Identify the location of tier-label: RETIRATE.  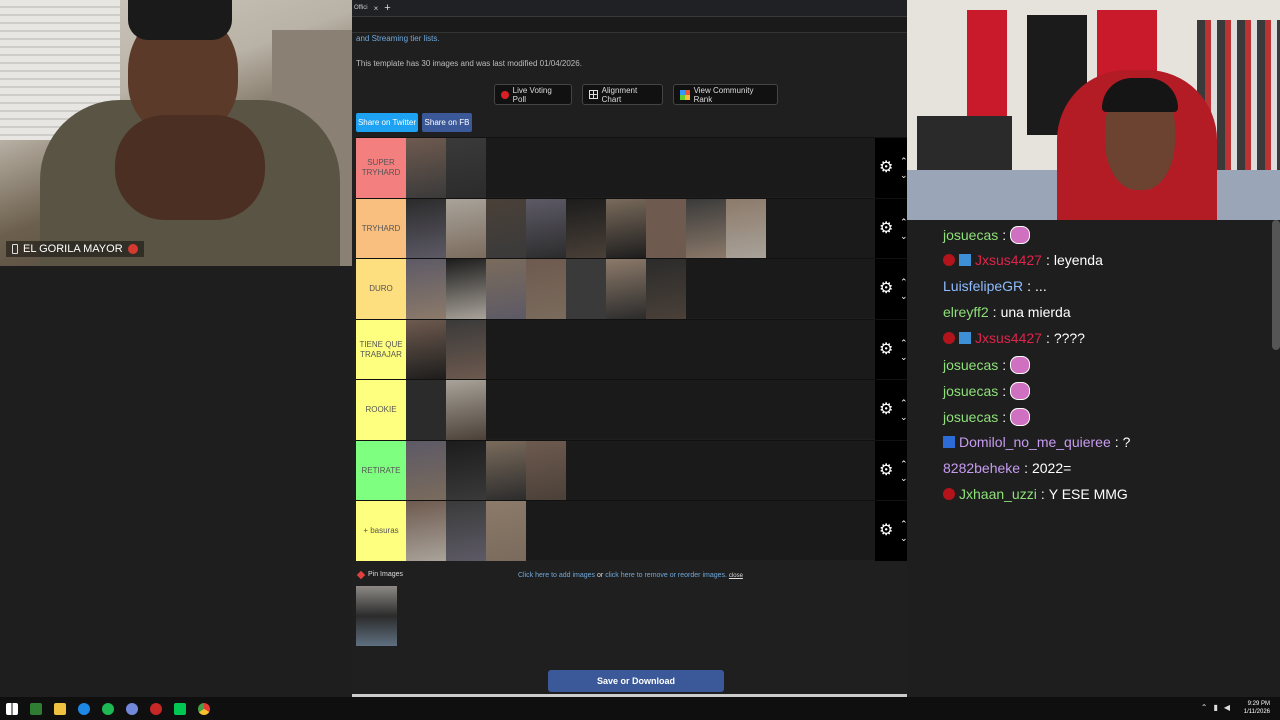
(381, 470).